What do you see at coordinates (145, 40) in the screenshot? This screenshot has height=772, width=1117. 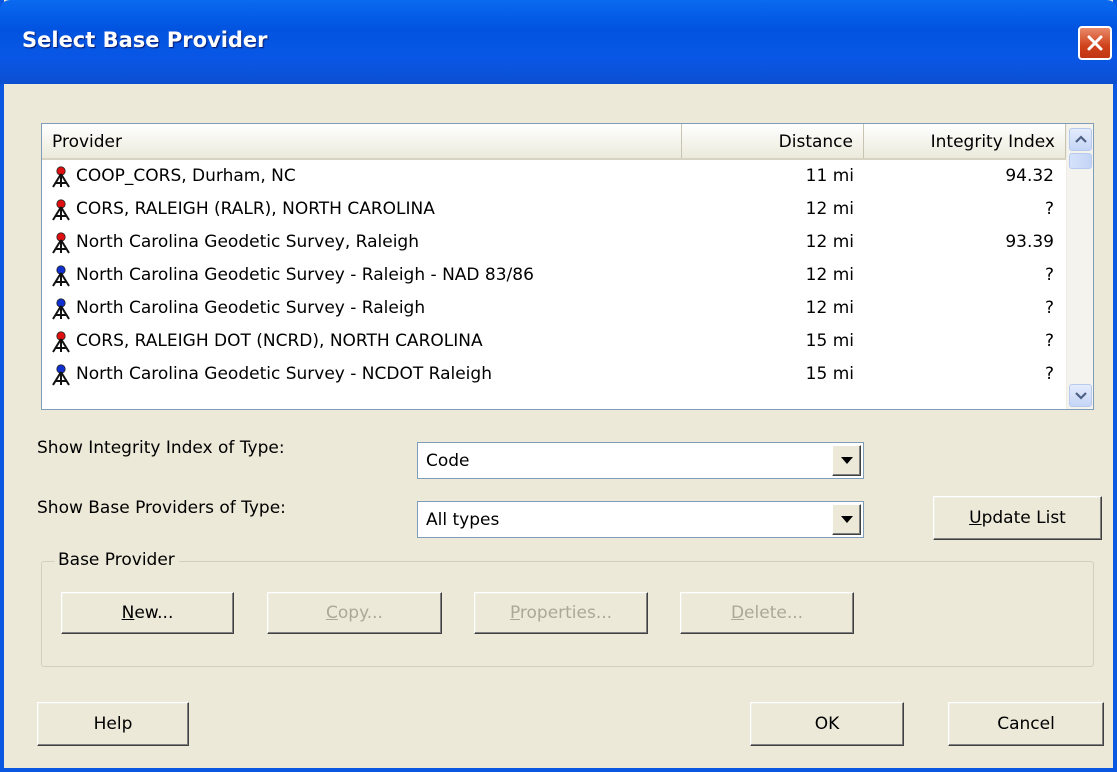 I see `window-title: Select Base Provider` at bounding box center [145, 40].